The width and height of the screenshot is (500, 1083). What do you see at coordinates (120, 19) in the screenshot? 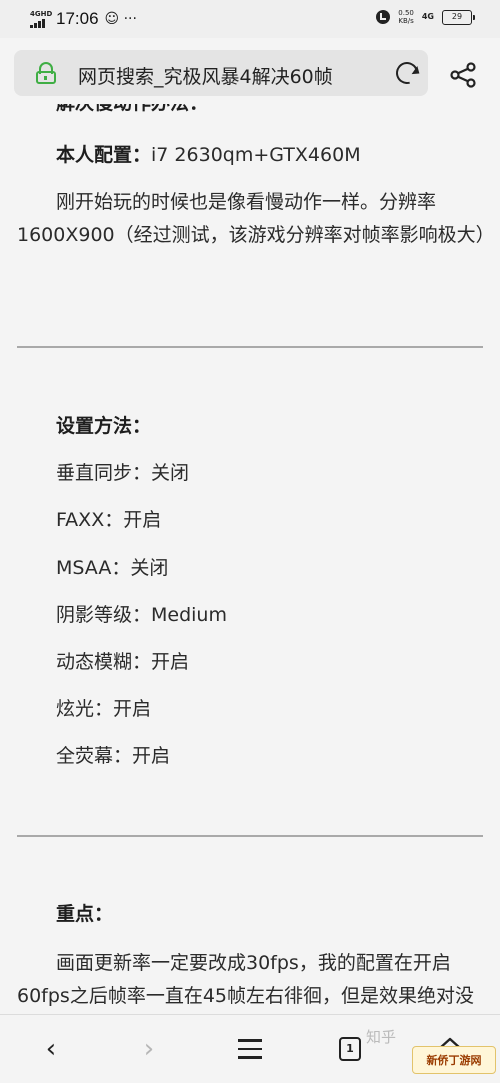
I see `notification-icons: ☺ ···` at bounding box center [120, 19].